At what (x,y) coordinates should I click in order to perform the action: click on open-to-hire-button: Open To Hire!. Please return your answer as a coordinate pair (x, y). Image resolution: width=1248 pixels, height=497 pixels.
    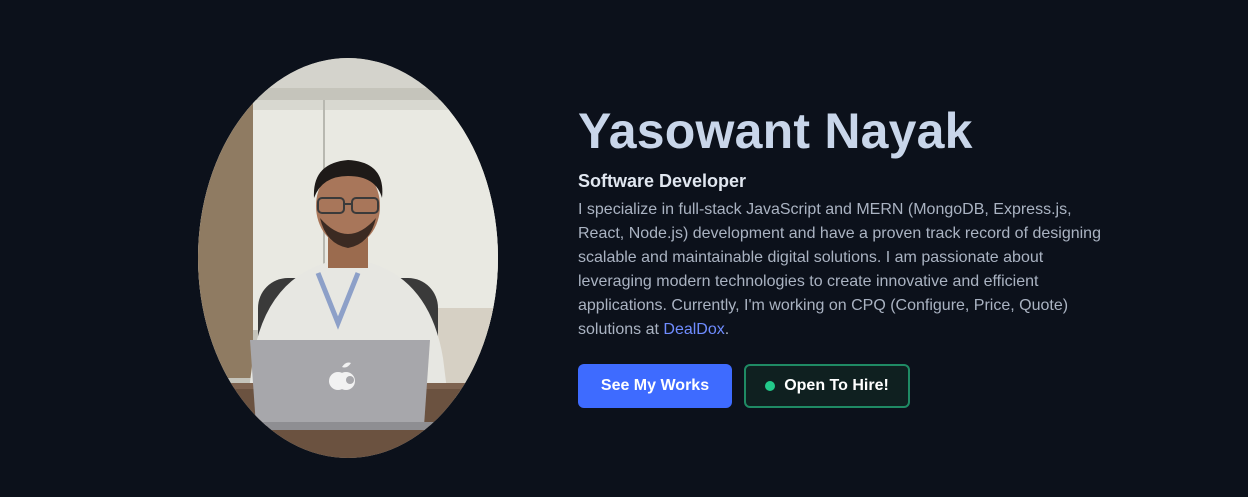
    Looking at the image, I should click on (827, 386).